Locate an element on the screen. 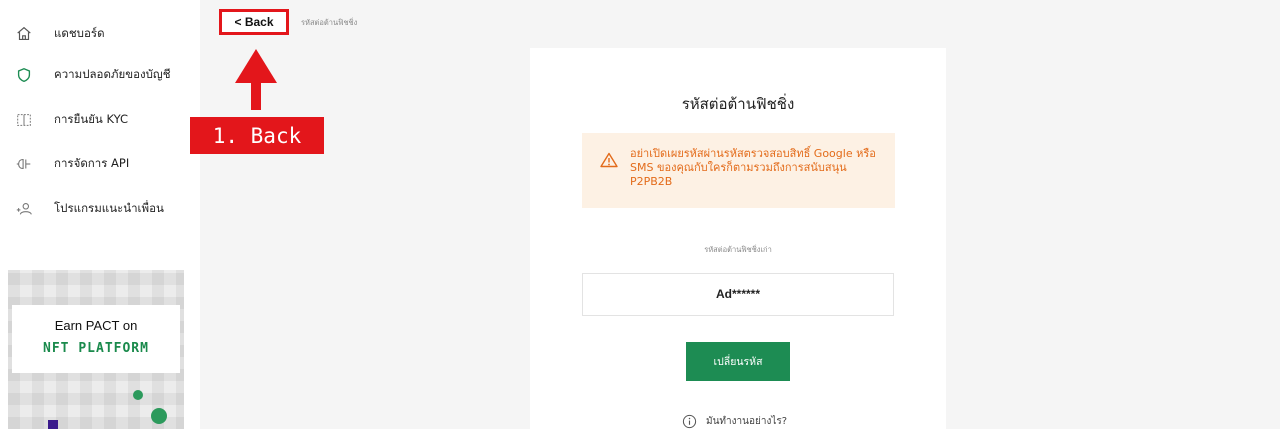  sidebar-item-api: การจัดการ API is located at coordinates (71, 164).